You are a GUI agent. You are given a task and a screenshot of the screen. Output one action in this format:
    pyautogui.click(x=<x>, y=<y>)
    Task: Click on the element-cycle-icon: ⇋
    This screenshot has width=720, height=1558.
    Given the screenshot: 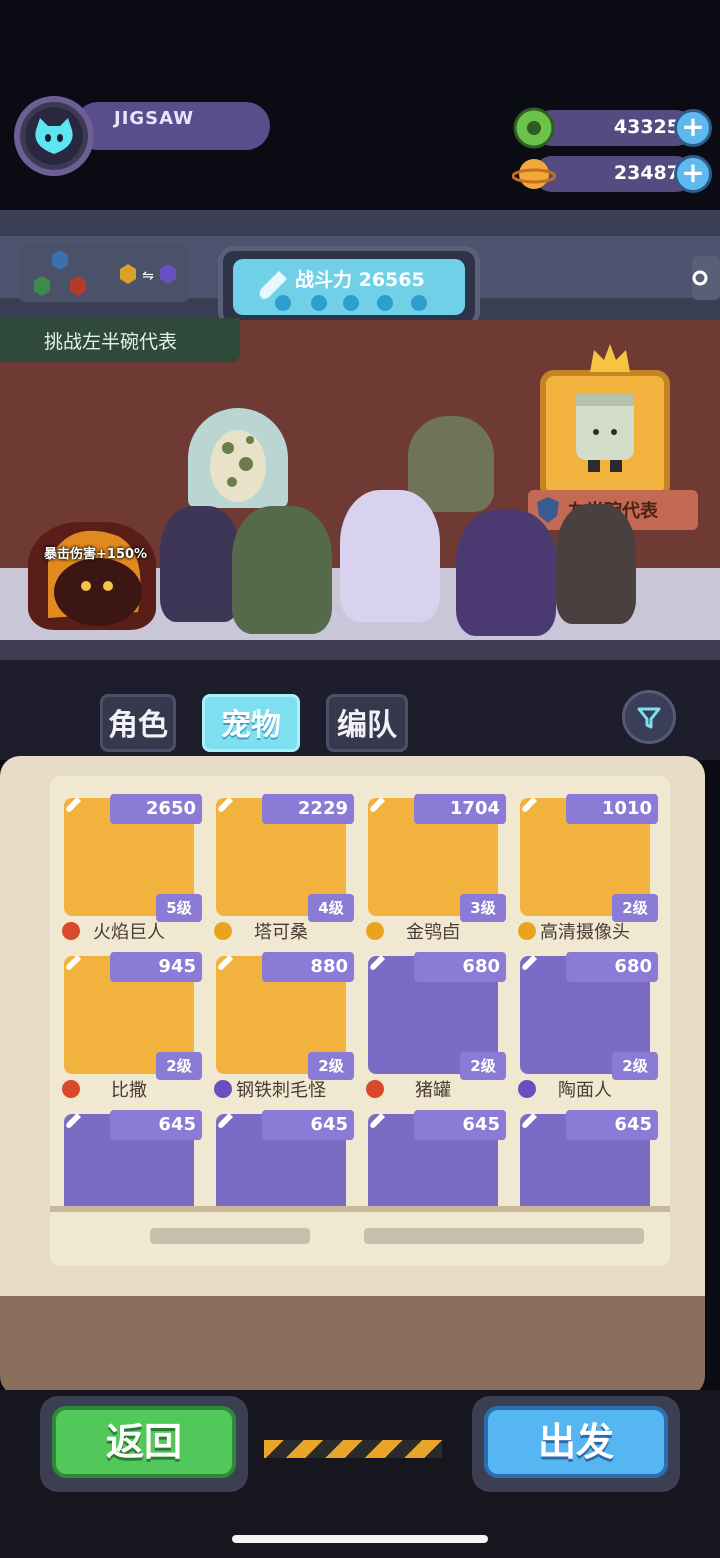 What is the action you would take?
    pyautogui.click(x=105, y=273)
    